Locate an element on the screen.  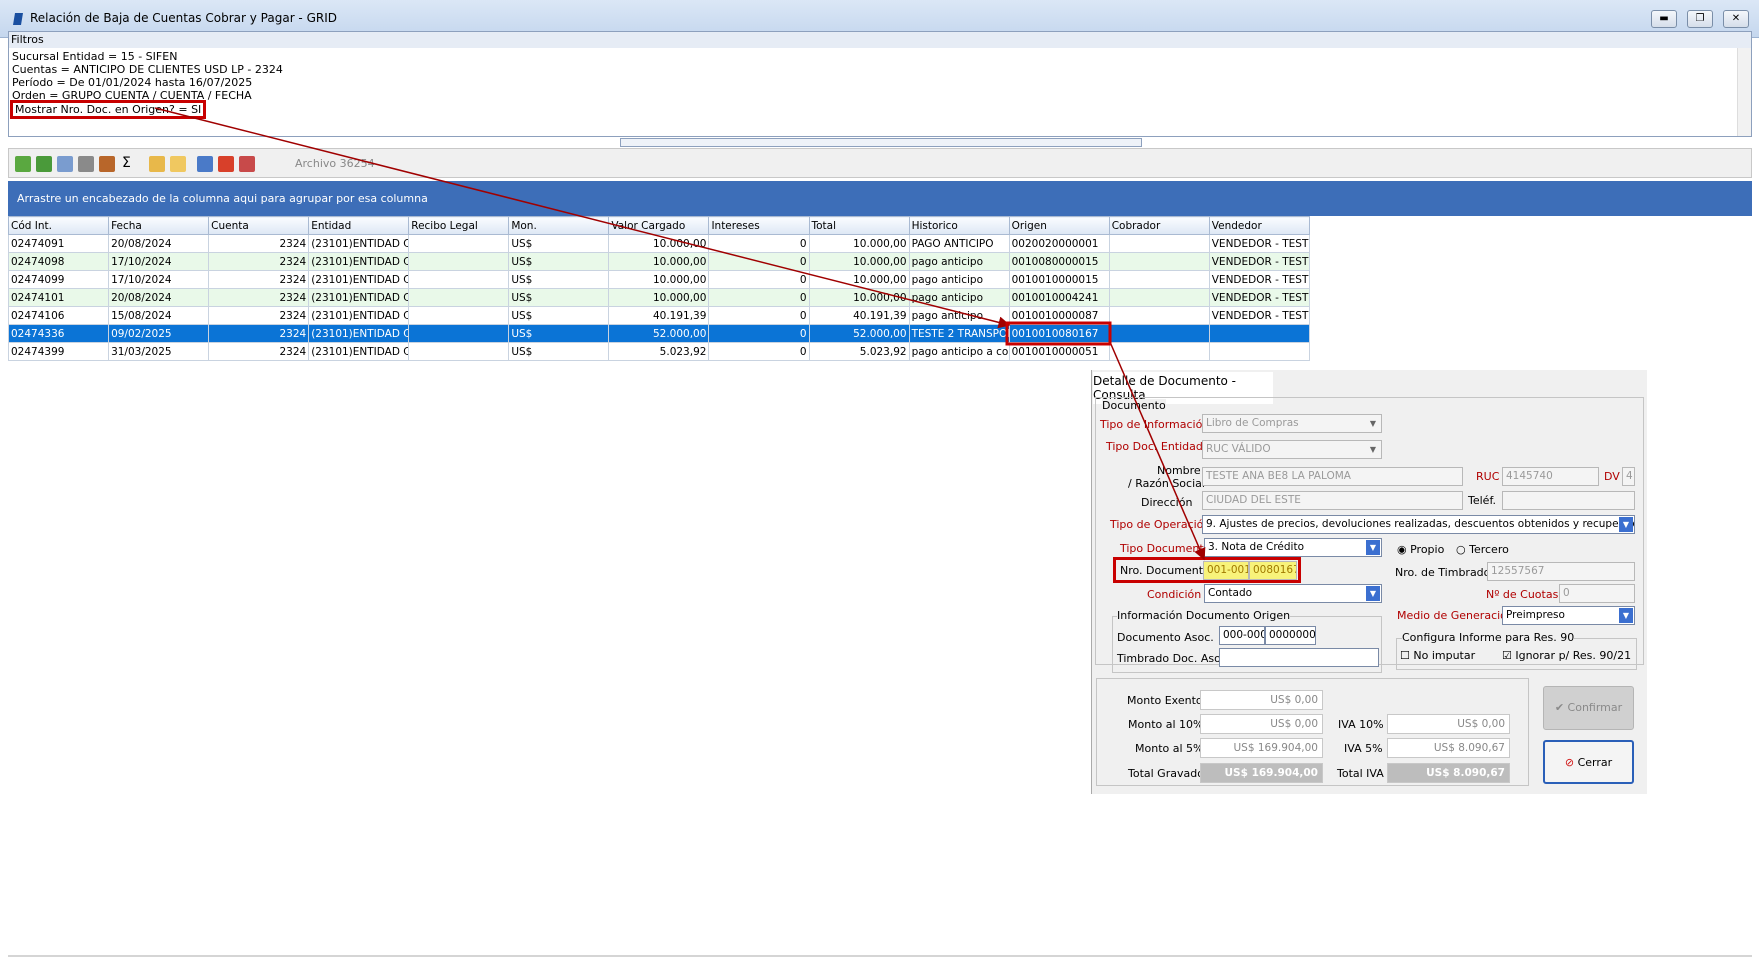
tipo-documento-select: 3. Nota de Crédito ▼ is located at coordinates (1293, 547).